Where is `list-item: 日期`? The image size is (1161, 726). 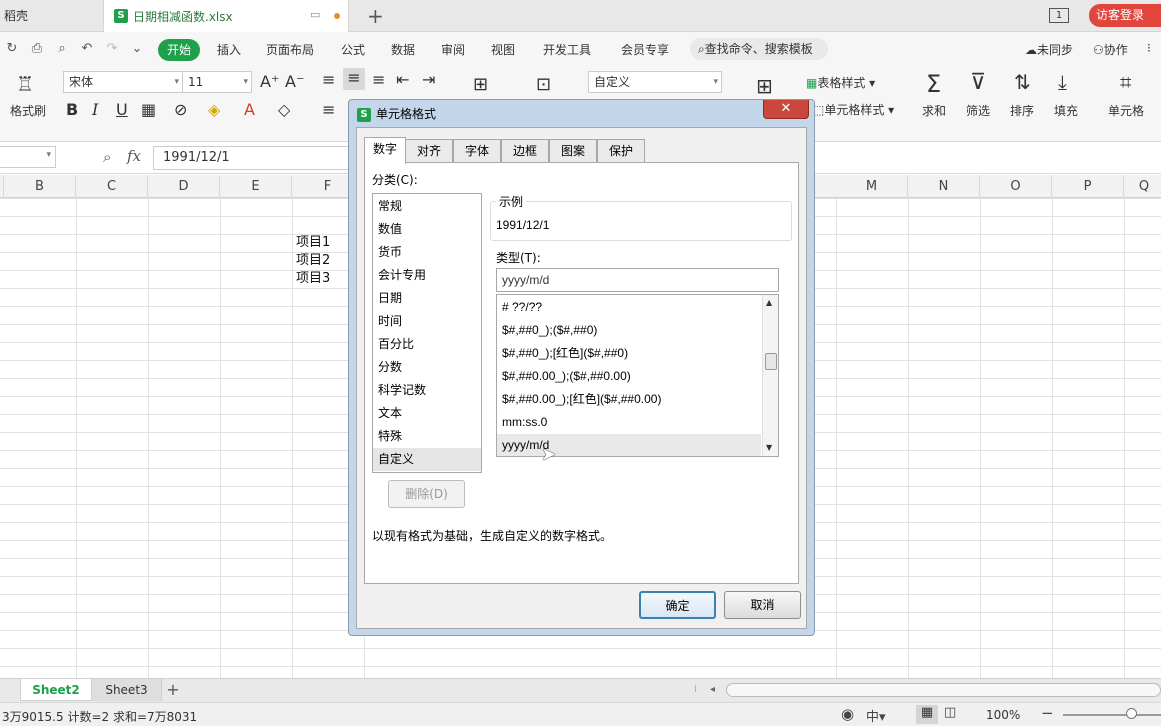
list-item: 日期 is located at coordinates (427, 298).